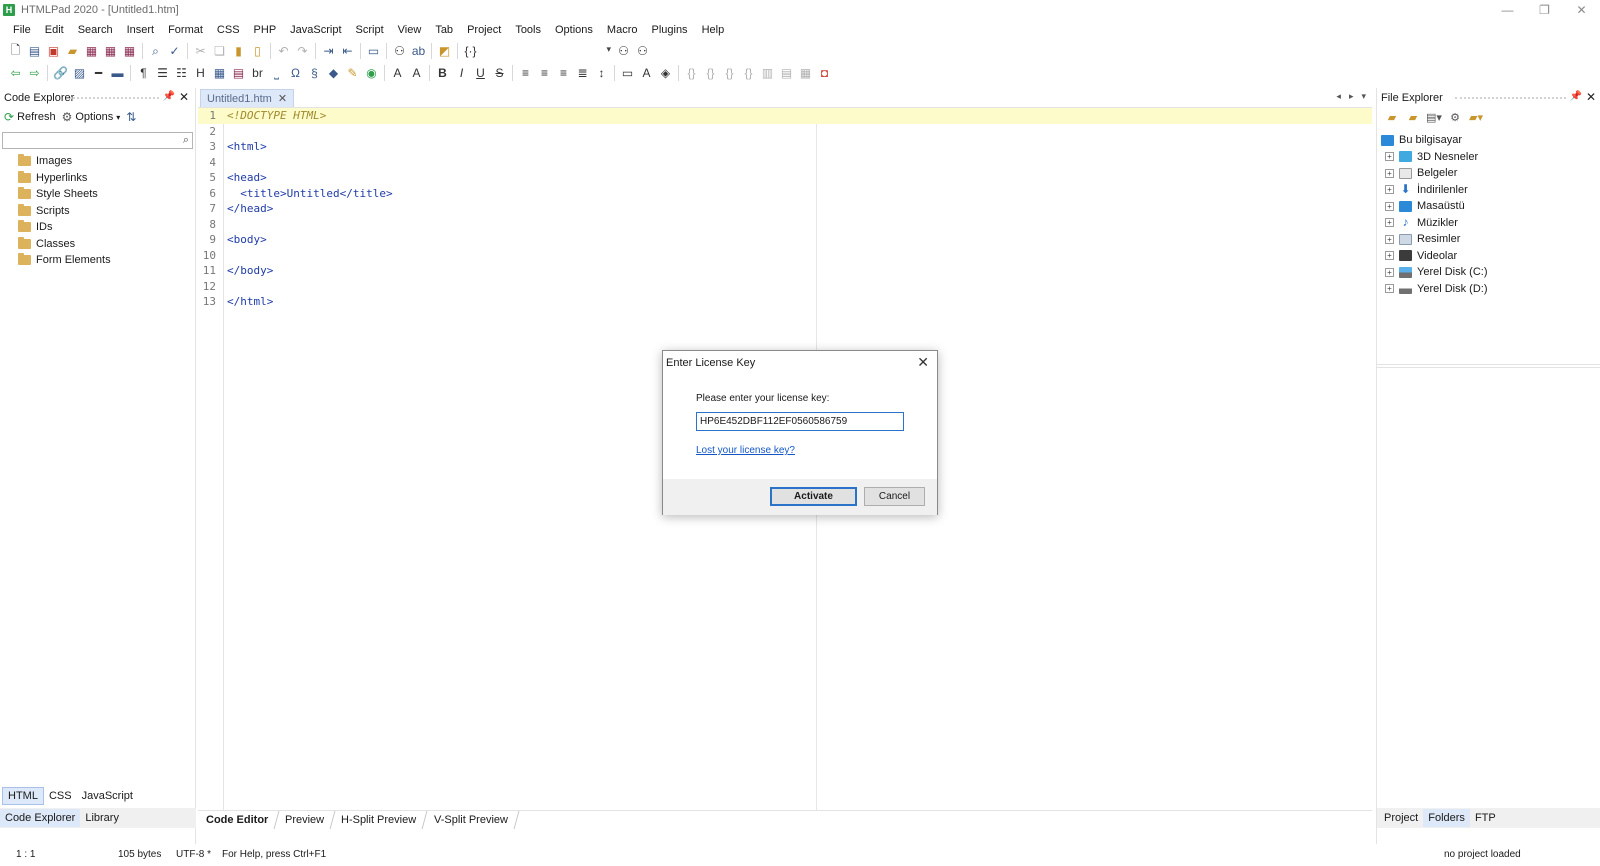  What do you see at coordinates (110, 51) in the screenshot?
I see `save-all-icon: ▦` at bounding box center [110, 51].